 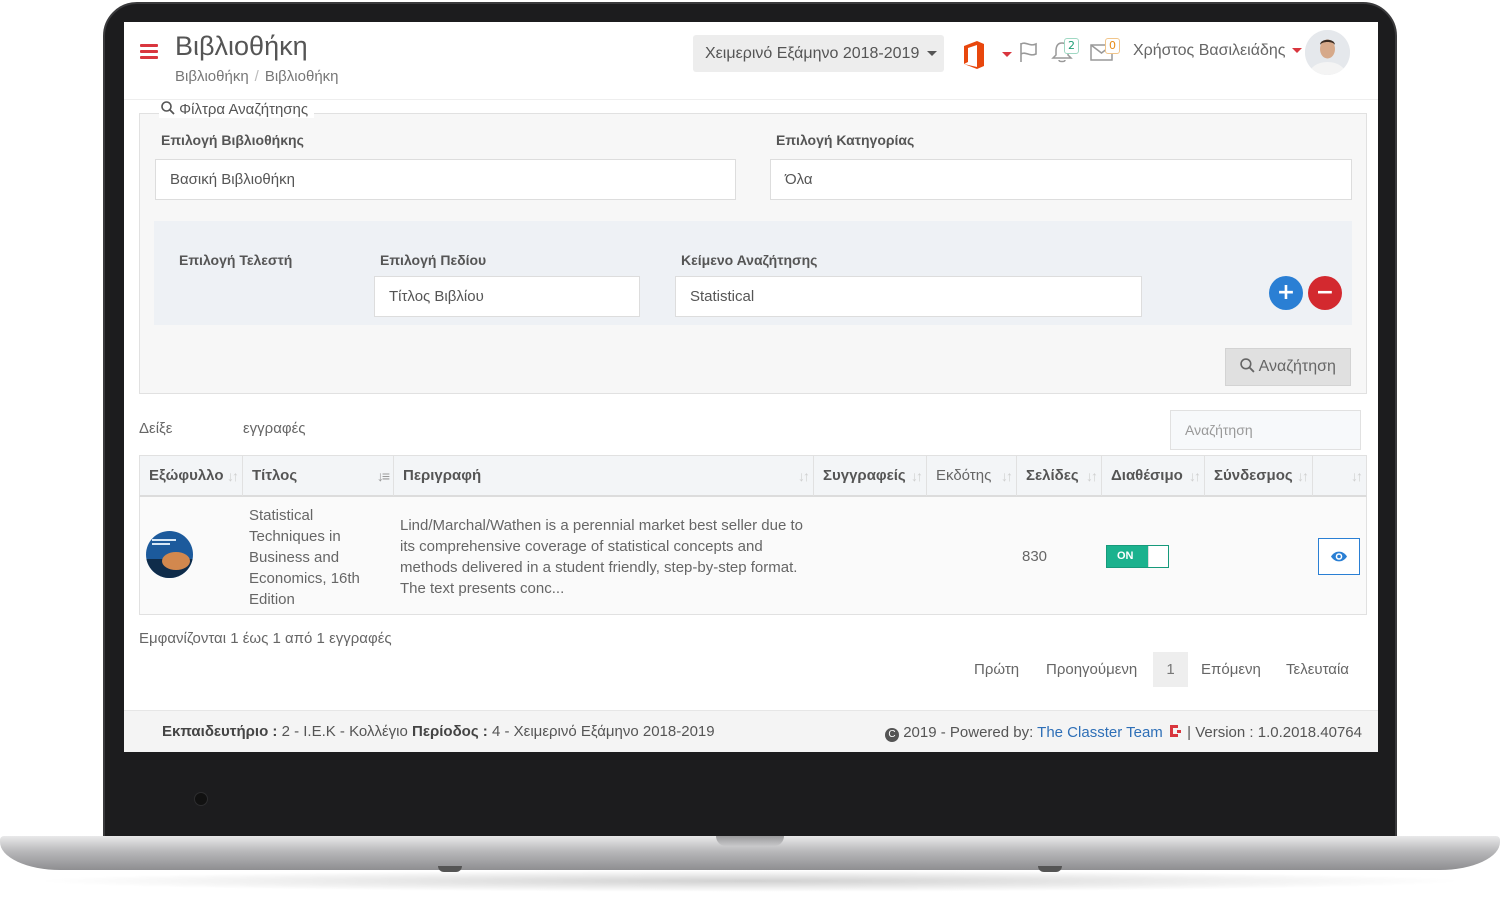 I want to click on user-name: Χρήστος Βασιλειάδης, so click(x=1209, y=50).